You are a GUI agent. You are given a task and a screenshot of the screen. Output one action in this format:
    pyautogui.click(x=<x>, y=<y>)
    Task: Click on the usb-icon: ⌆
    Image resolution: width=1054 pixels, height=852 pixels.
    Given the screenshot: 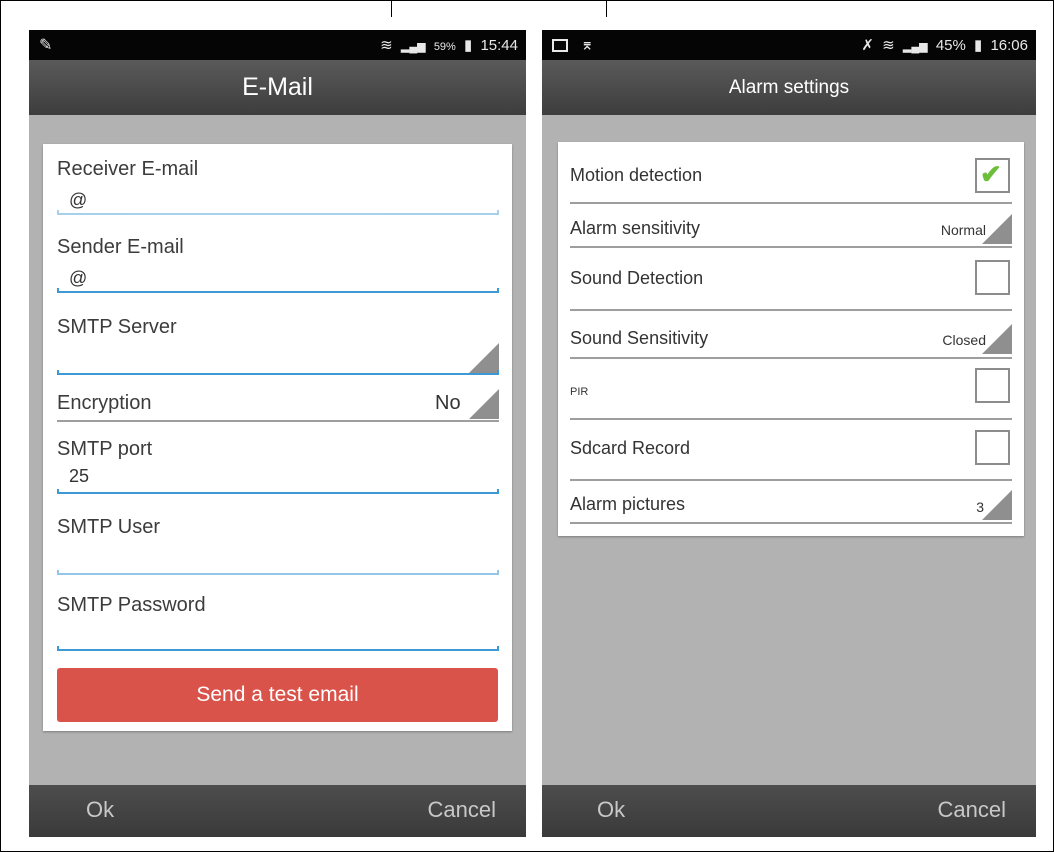 What is the action you would take?
    pyautogui.click(x=587, y=45)
    